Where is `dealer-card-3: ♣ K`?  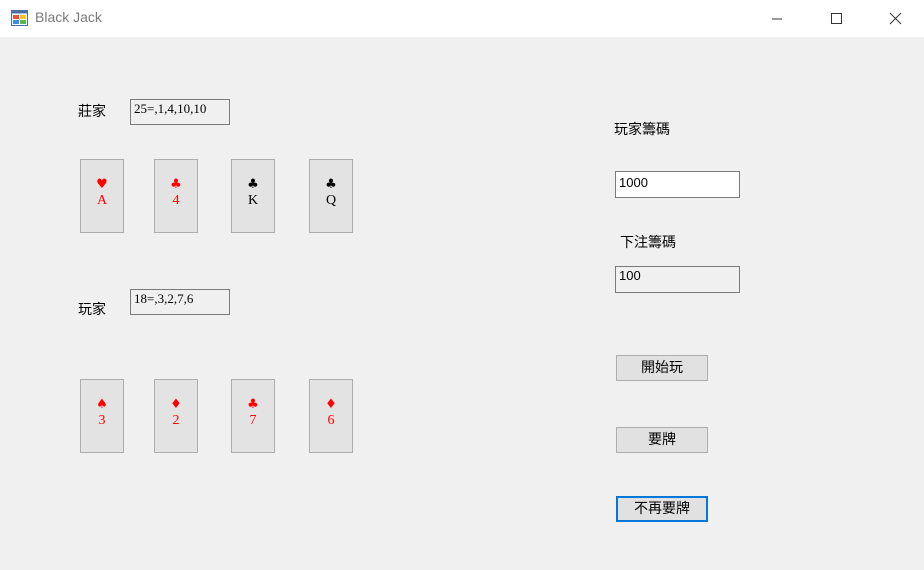 dealer-card-3: ♣ K is located at coordinates (253, 196).